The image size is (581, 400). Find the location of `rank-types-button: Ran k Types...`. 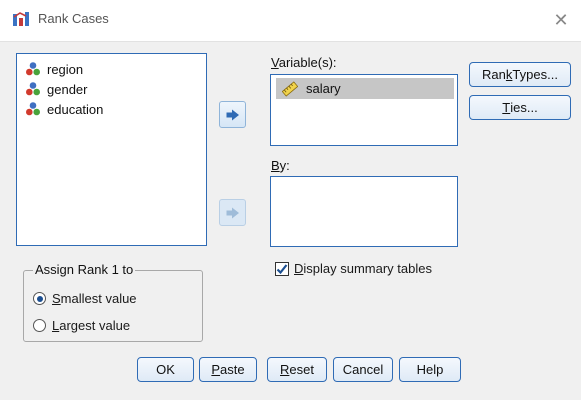

rank-types-button: Ran k Types... is located at coordinates (520, 74).